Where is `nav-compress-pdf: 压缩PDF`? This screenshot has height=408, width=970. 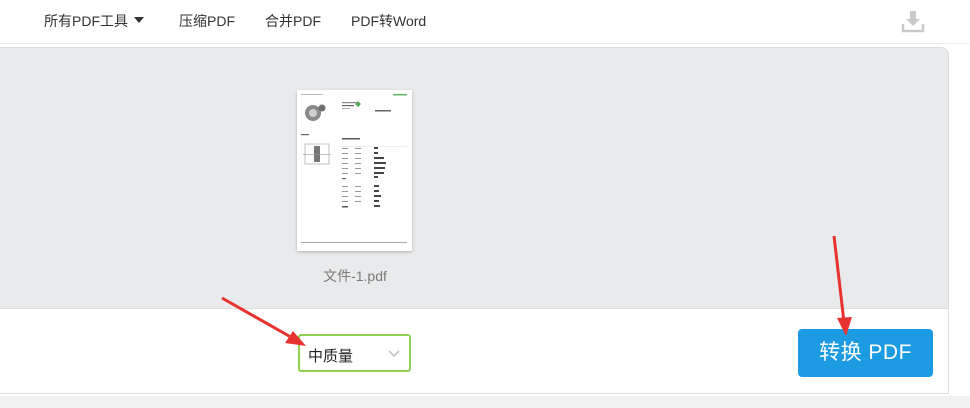 nav-compress-pdf: 压缩PDF is located at coordinates (207, 21).